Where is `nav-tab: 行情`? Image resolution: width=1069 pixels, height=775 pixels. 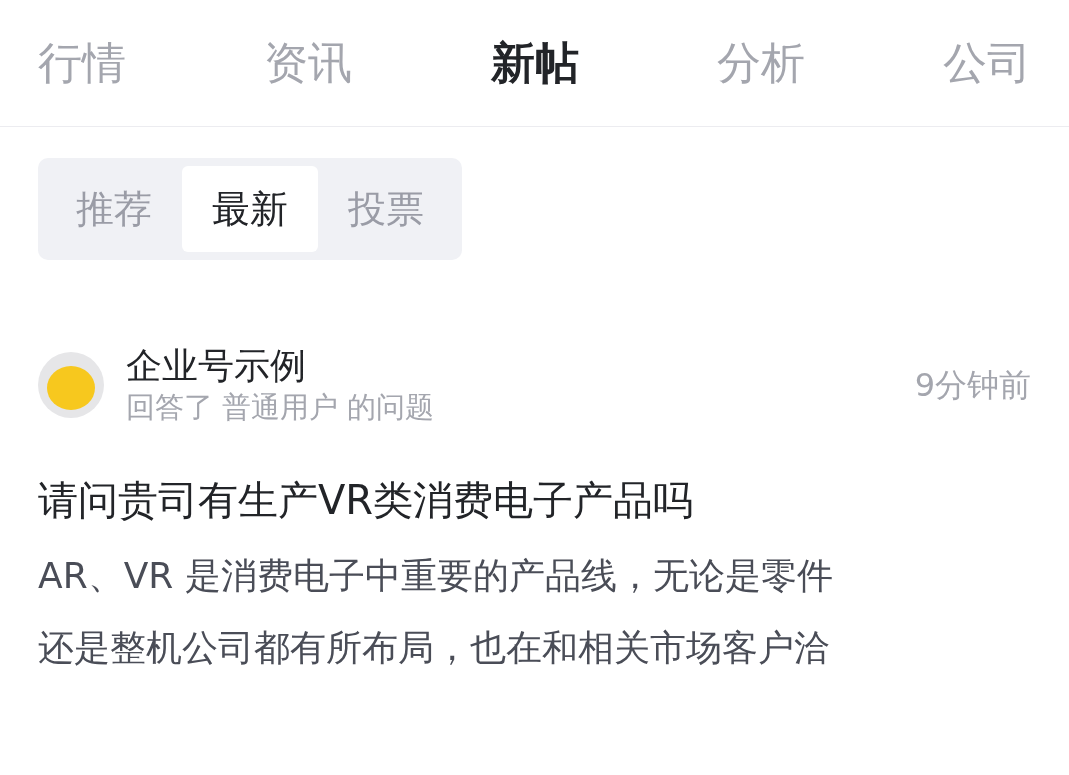
nav-tab: 行情 is located at coordinates (82, 63).